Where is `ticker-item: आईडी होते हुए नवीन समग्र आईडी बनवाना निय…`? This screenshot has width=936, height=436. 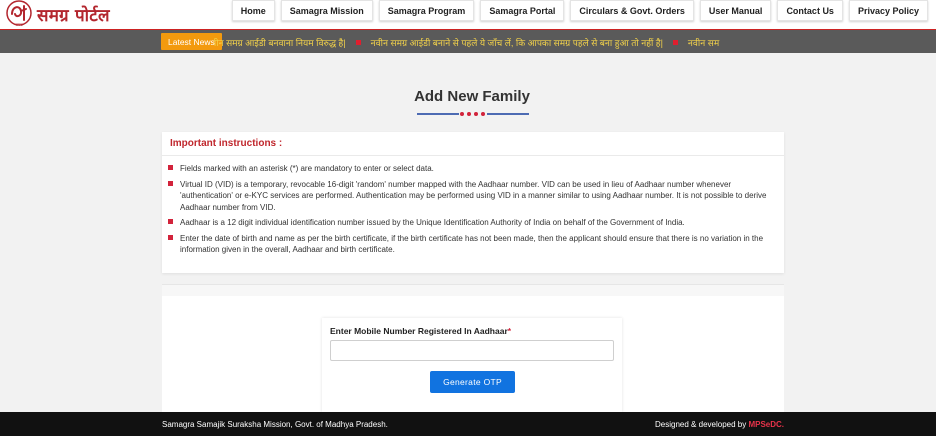 ticker-item: आईडी होते हुए नवीन समग्र आईडी बनवाना निय… is located at coordinates (280, 42).